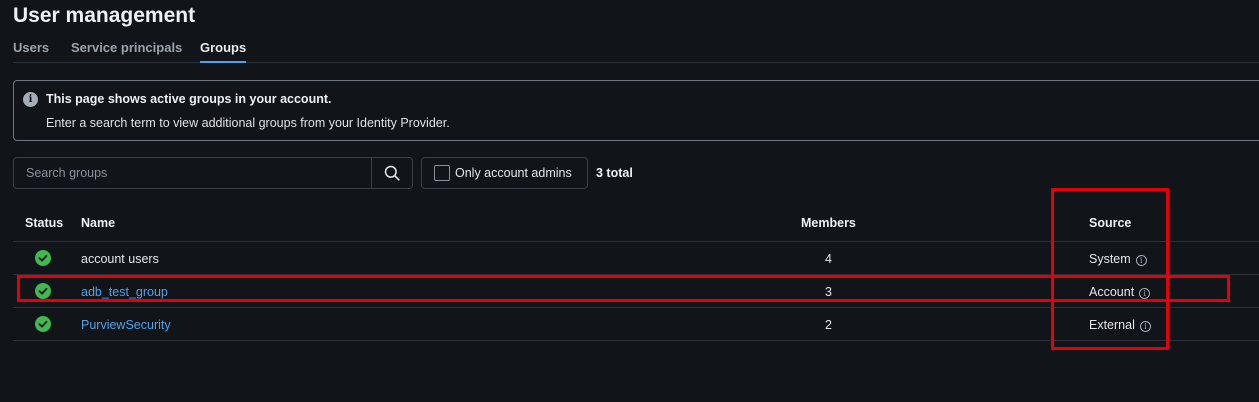 Image resolution: width=1259 pixels, height=402 pixels. What do you see at coordinates (44, 223) in the screenshot?
I see `column-header-status: Status` at bounding box center [44, 223].